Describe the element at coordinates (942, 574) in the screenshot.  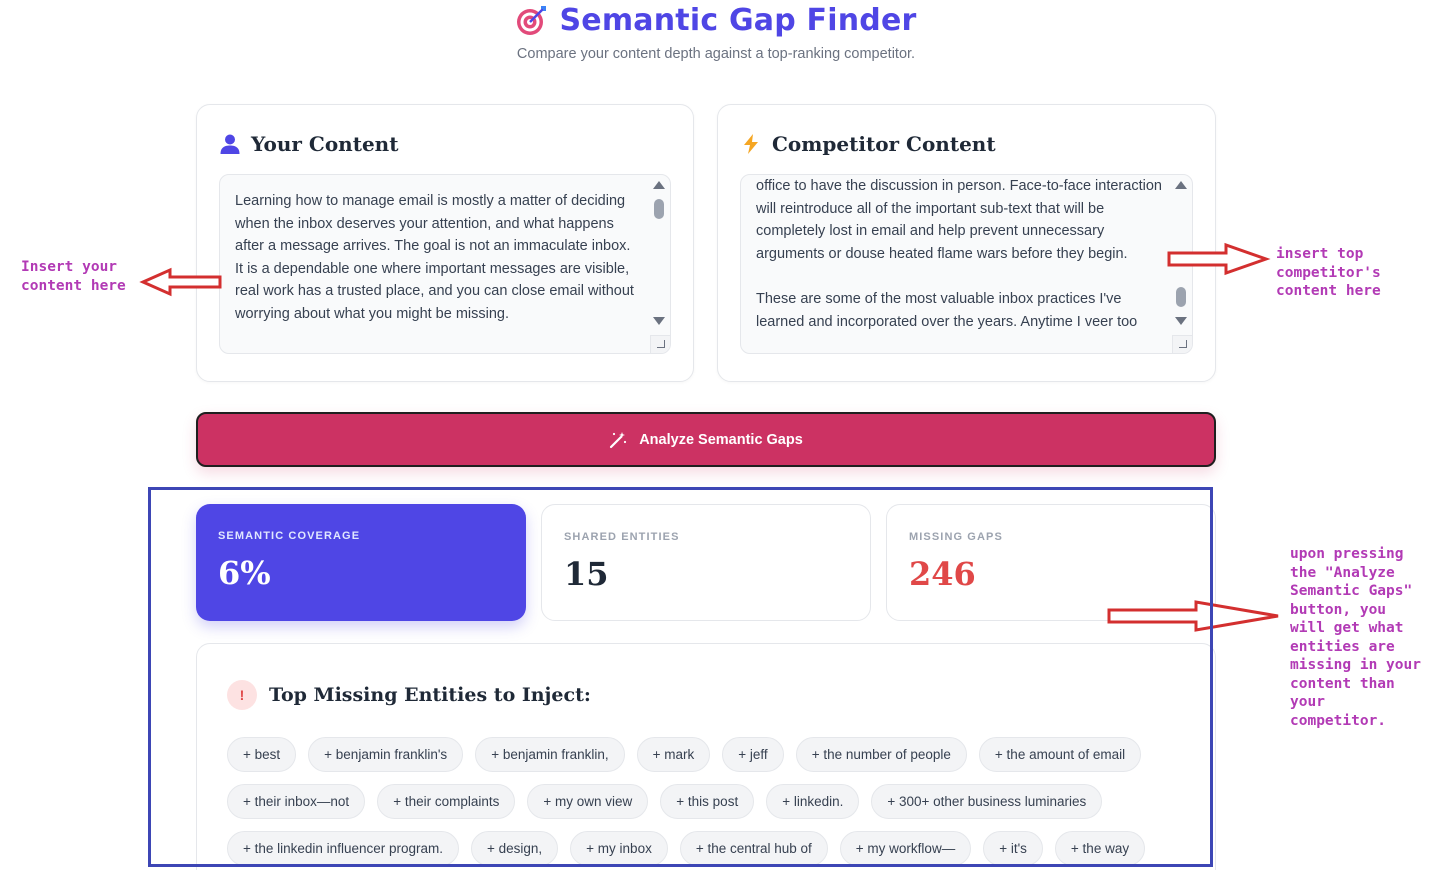
I see `missing-gaps-value: 246` at that location.